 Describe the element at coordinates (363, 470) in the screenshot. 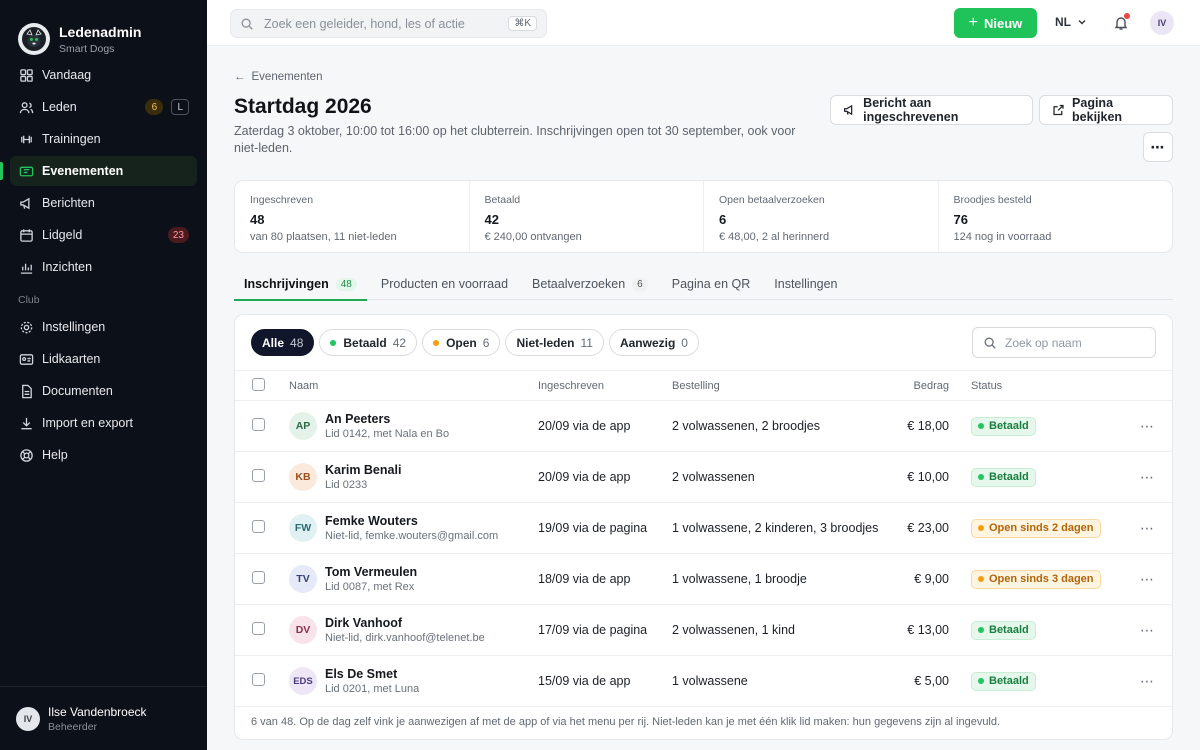

I see `person-name: Karim Benali` at that location.